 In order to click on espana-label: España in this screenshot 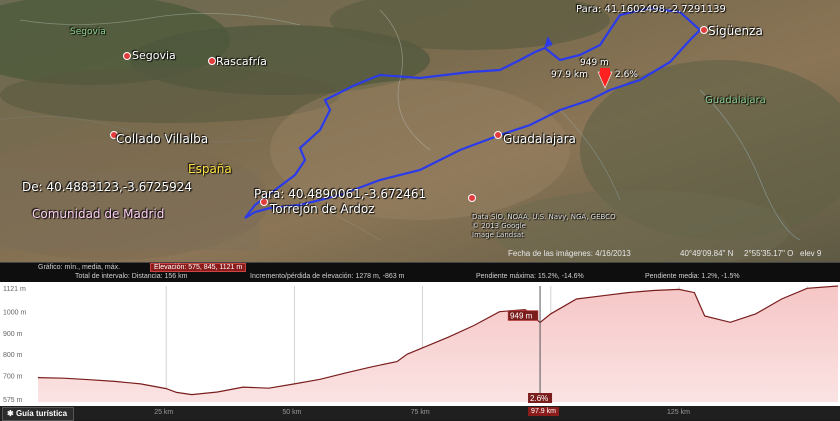, I will do `click(210, 169)`.